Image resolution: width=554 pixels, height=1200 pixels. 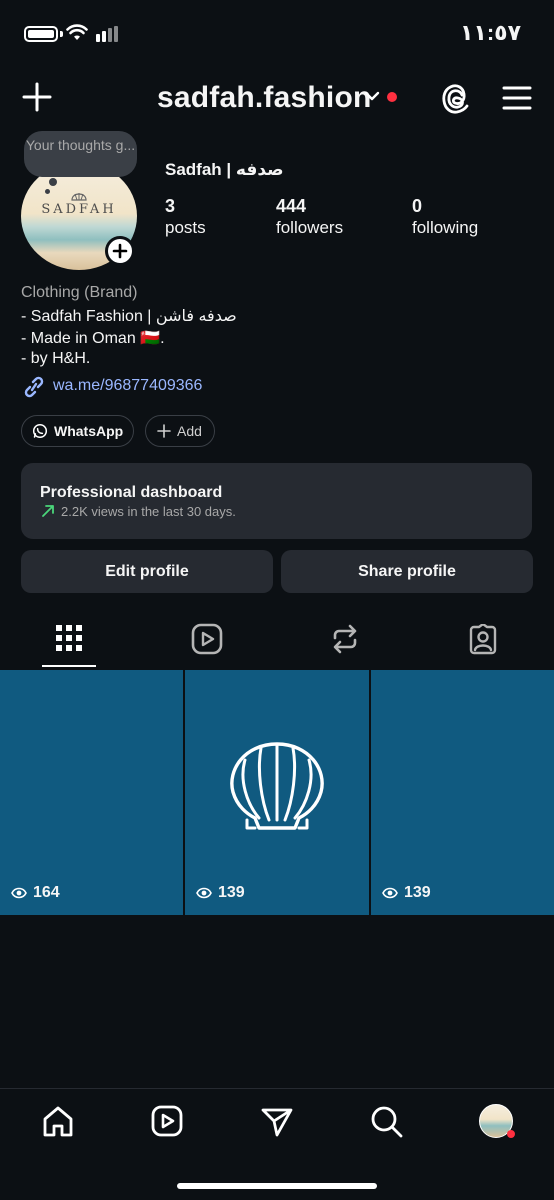 What do you see at coordinates (224, 169) in the screenshot?
I see `display-name: Sadfah | صدفه` at bounding box center [224, 169].